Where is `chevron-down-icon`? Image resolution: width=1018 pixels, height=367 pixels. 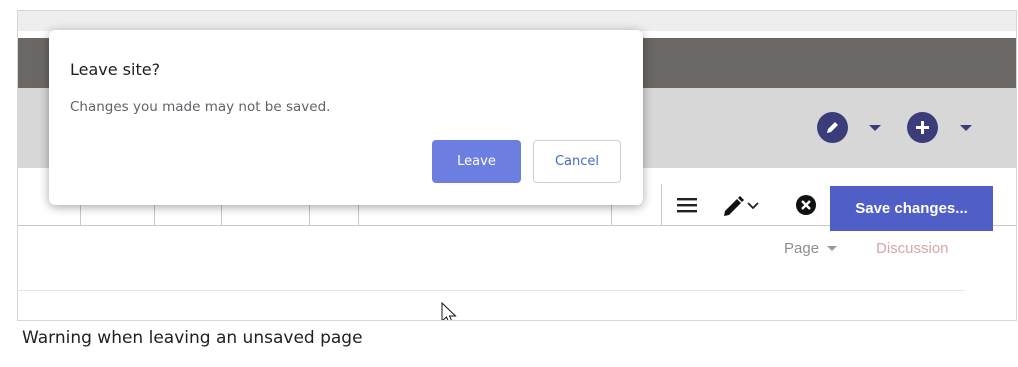
chevron-down-icon is located at coordinates (753, 204).